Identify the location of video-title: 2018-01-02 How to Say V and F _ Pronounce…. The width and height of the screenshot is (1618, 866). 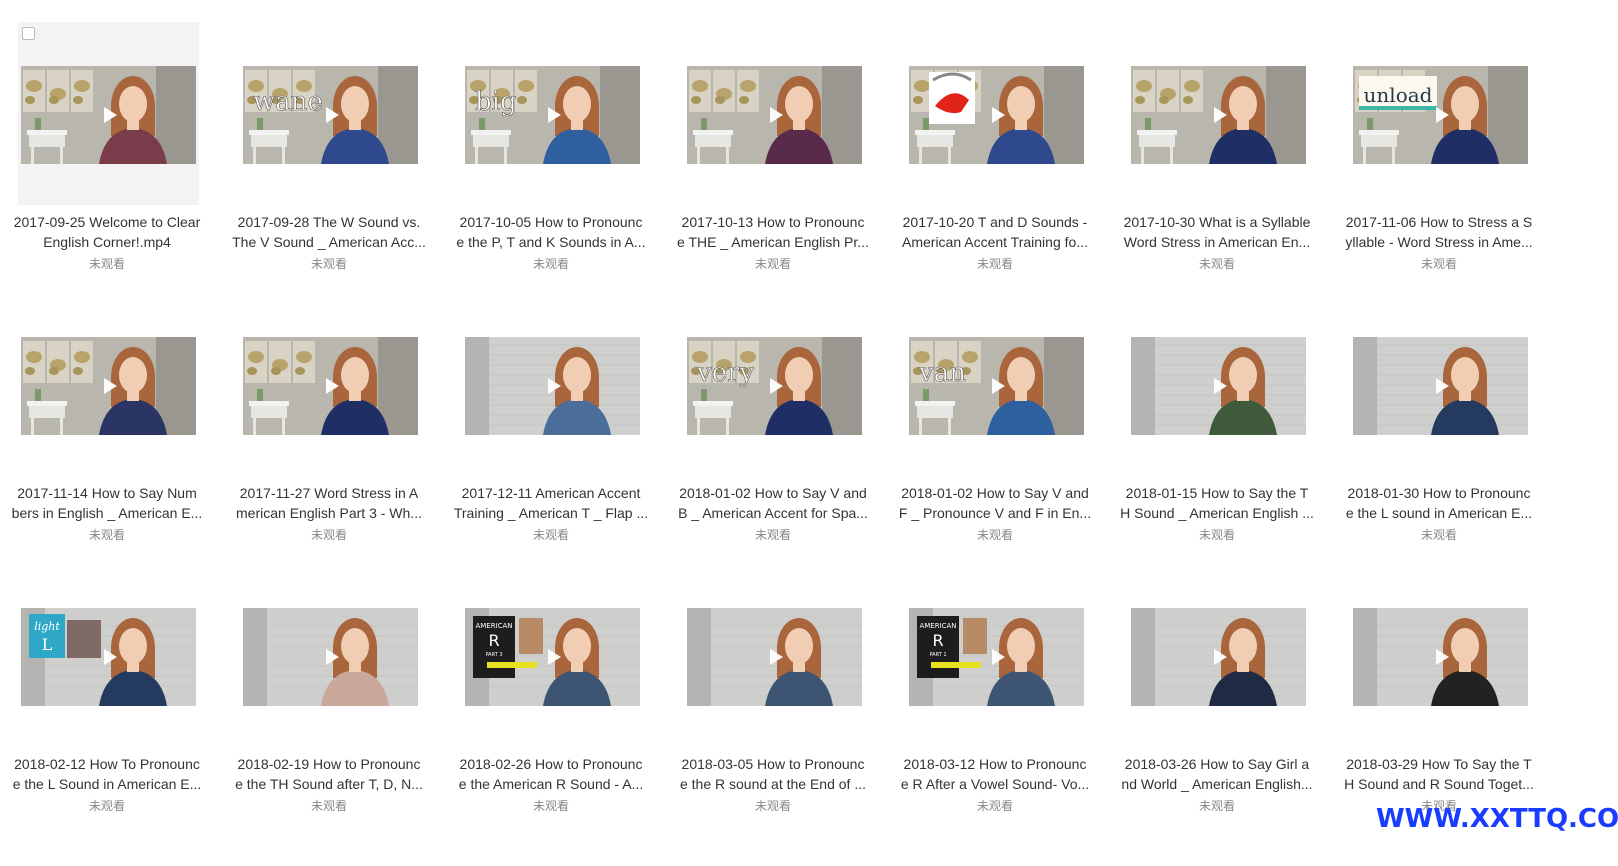
(995, 503).